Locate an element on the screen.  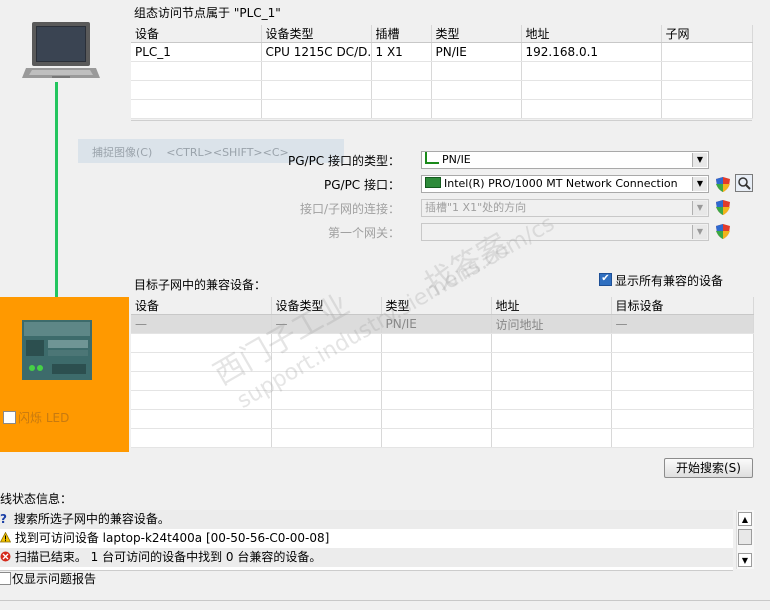
status-scrollbar: ▲ ▼ is located at coordinates (745, 539).